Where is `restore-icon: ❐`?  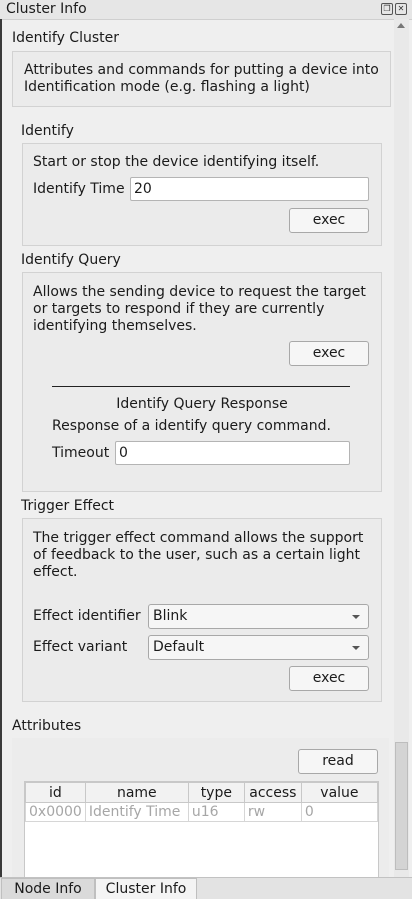
restore-icon: ❐ is located at coordinates (387, 9).